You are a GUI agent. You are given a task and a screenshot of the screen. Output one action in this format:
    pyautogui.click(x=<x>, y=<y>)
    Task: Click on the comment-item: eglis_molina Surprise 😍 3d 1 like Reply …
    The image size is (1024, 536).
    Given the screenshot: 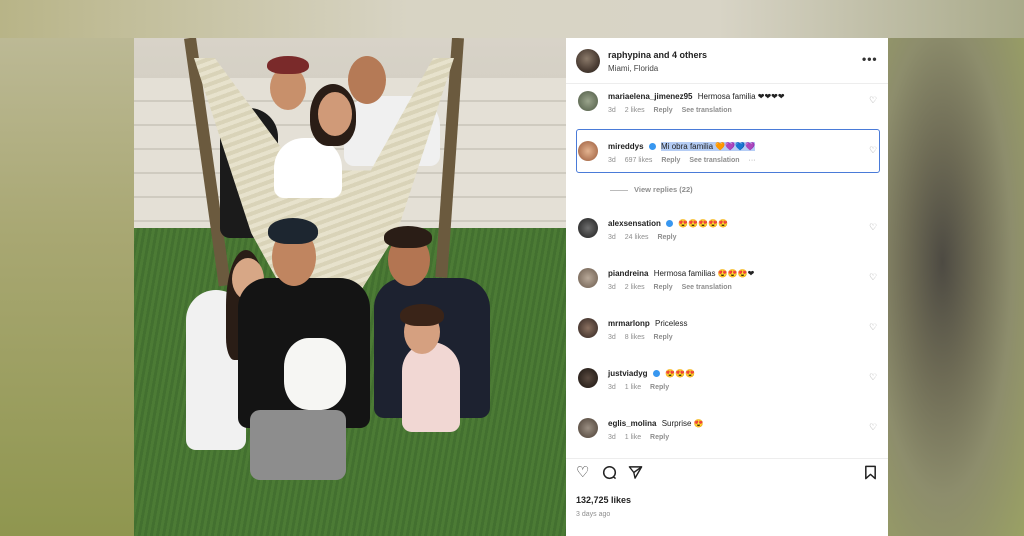 What is the action you would take?
    pyautogui.click(x=727, y=439)
    